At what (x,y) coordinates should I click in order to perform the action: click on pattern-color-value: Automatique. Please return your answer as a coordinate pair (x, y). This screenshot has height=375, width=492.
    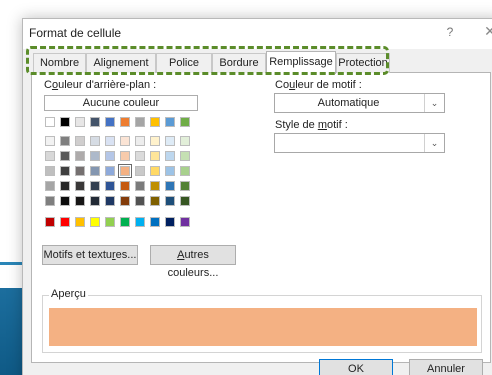
    Looking at the image, I should click on (348, 103).